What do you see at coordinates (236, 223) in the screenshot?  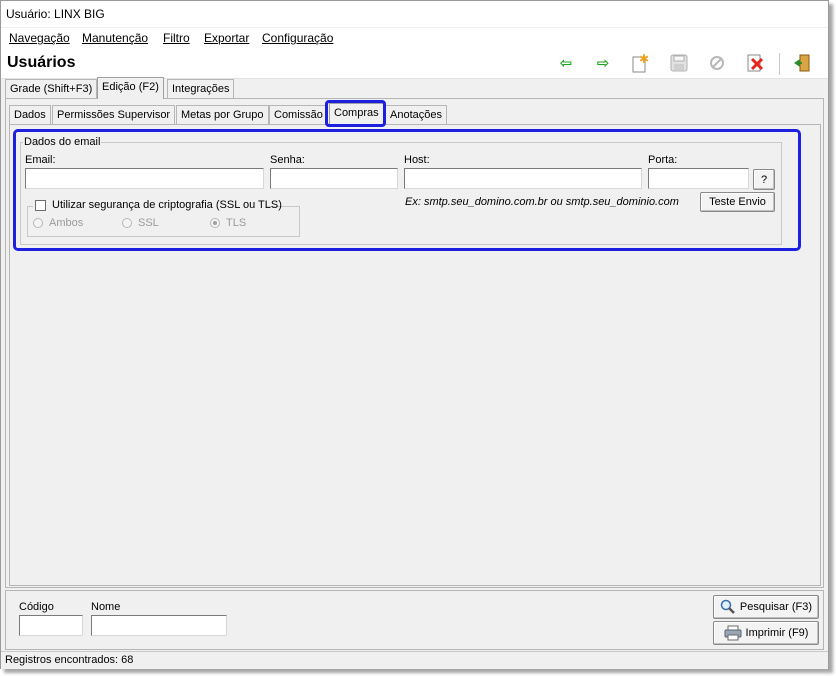 I see `radio-tls-label: TLS` at bounding box center [236, 223].